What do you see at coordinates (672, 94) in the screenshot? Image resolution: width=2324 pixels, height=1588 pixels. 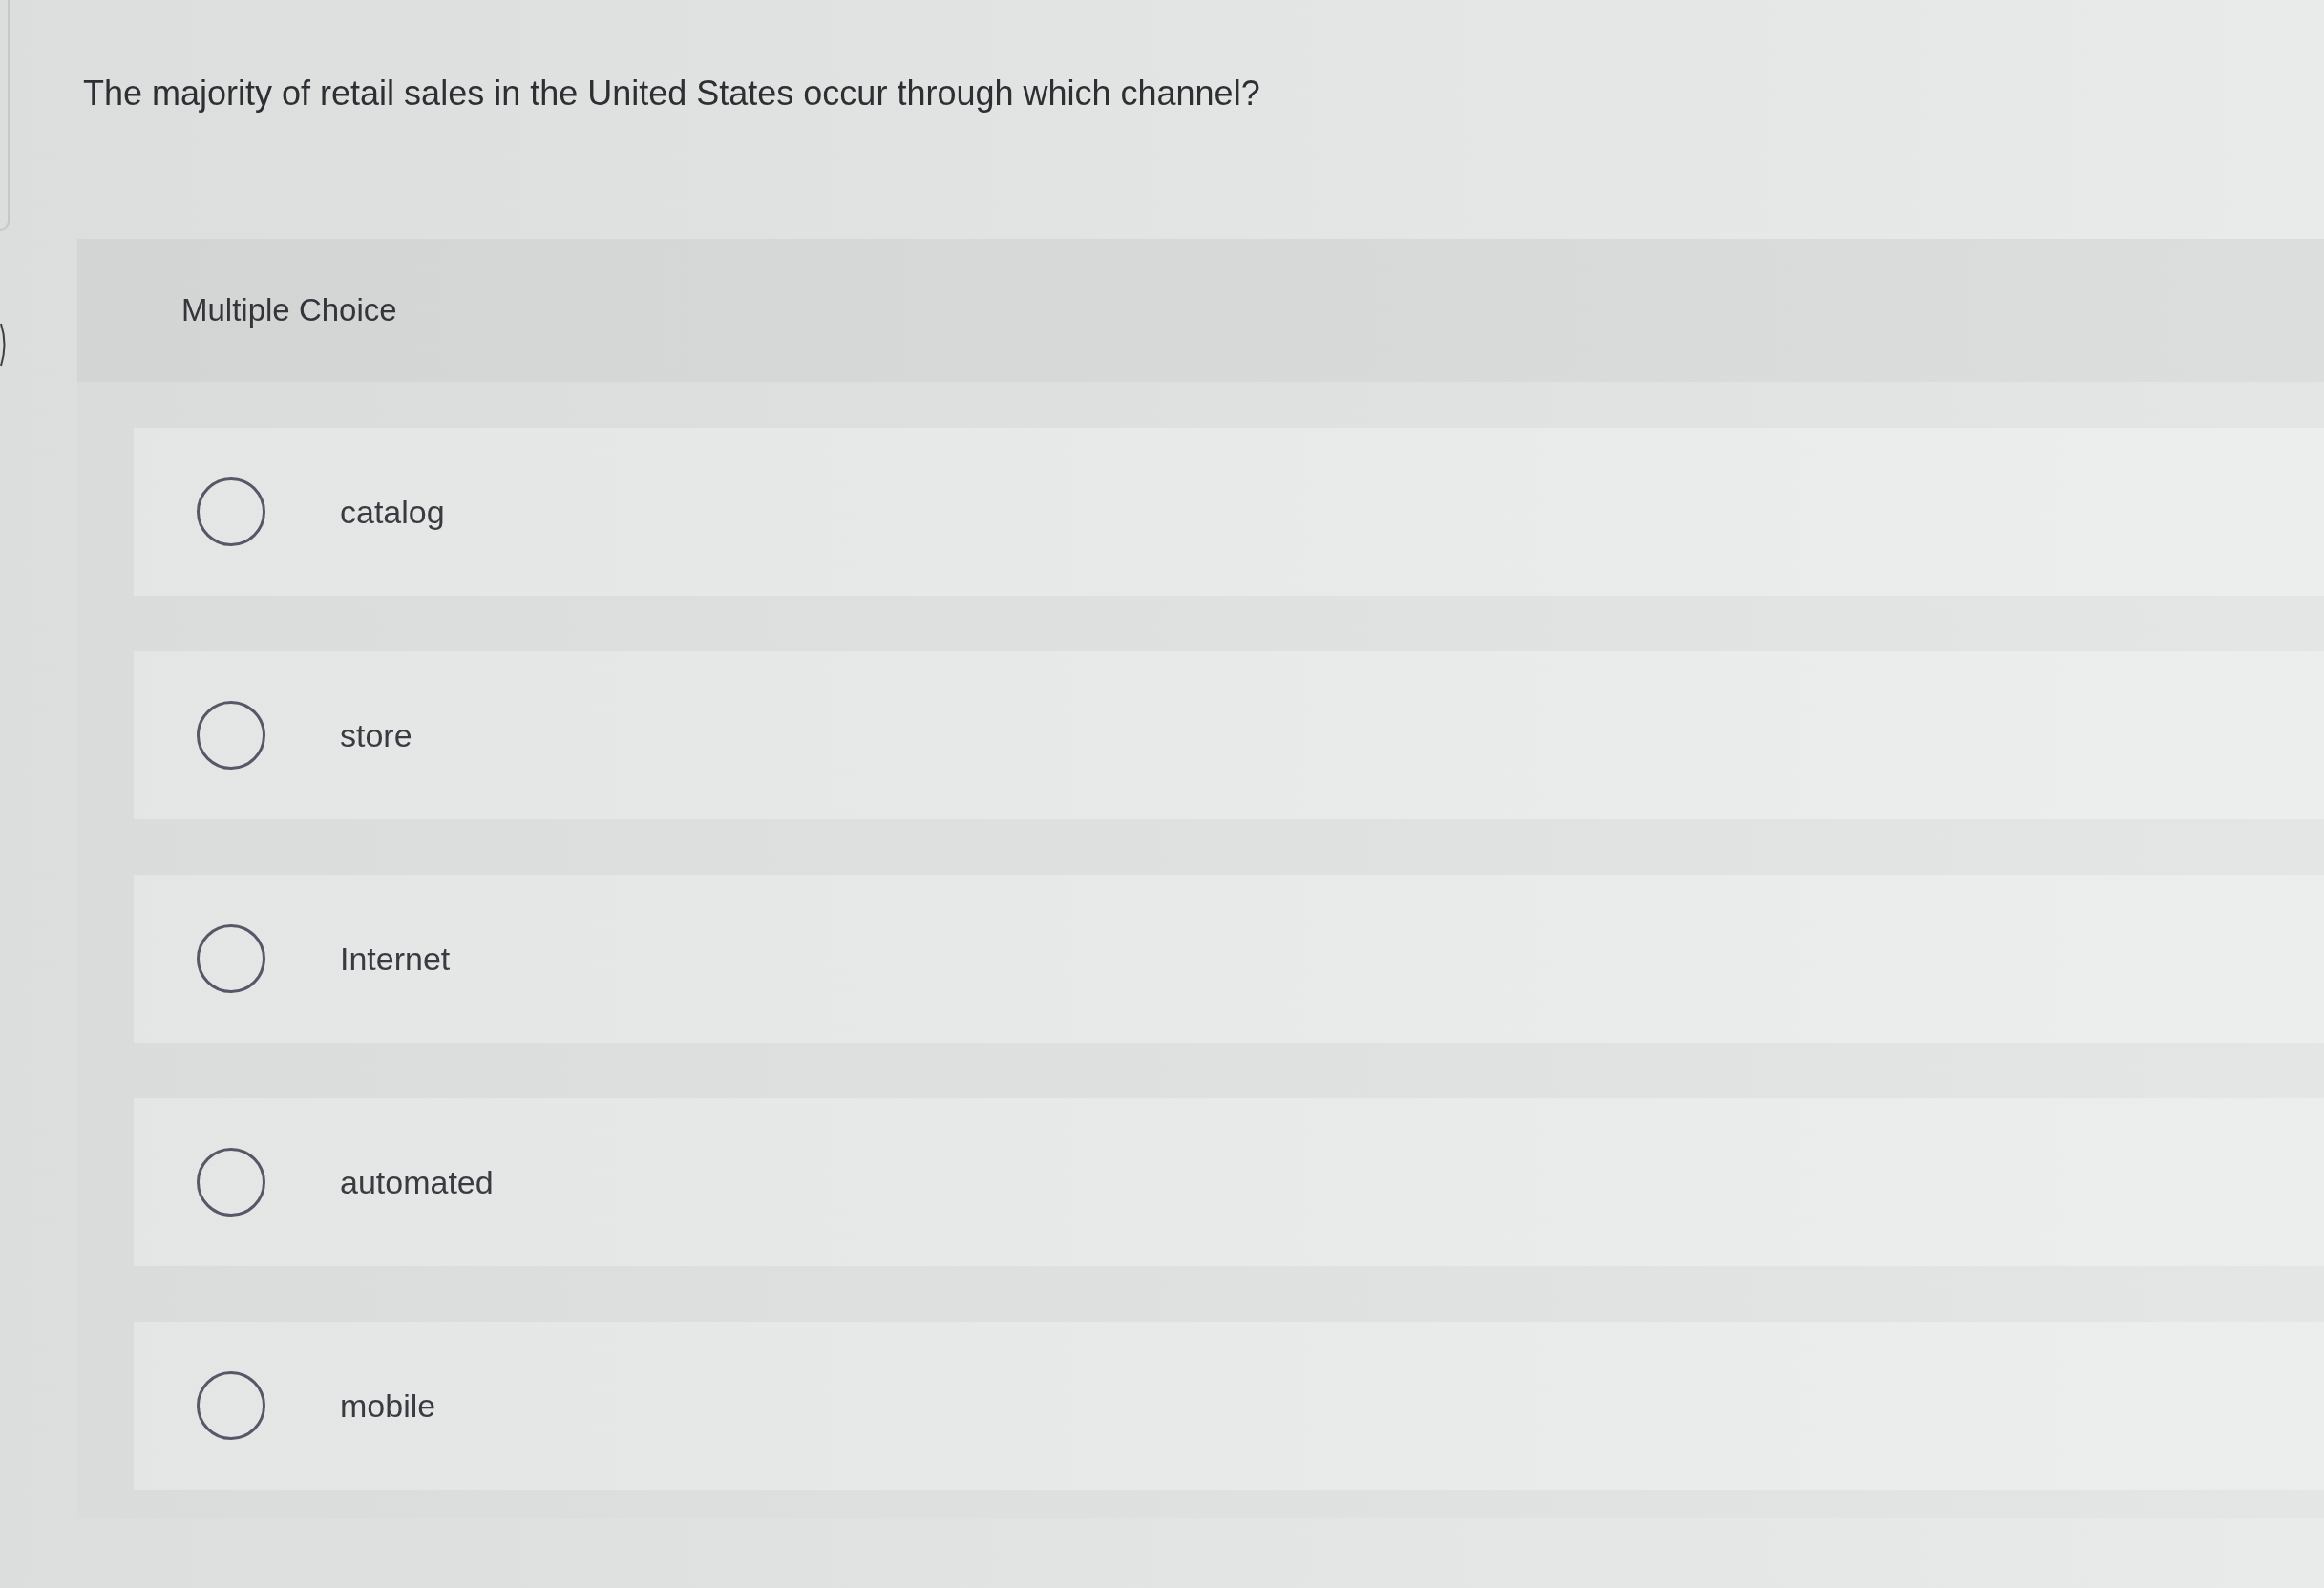 I see `question-text: The majority of retail sales in the United States occur through which channel?` at bounding box center [672, 94].